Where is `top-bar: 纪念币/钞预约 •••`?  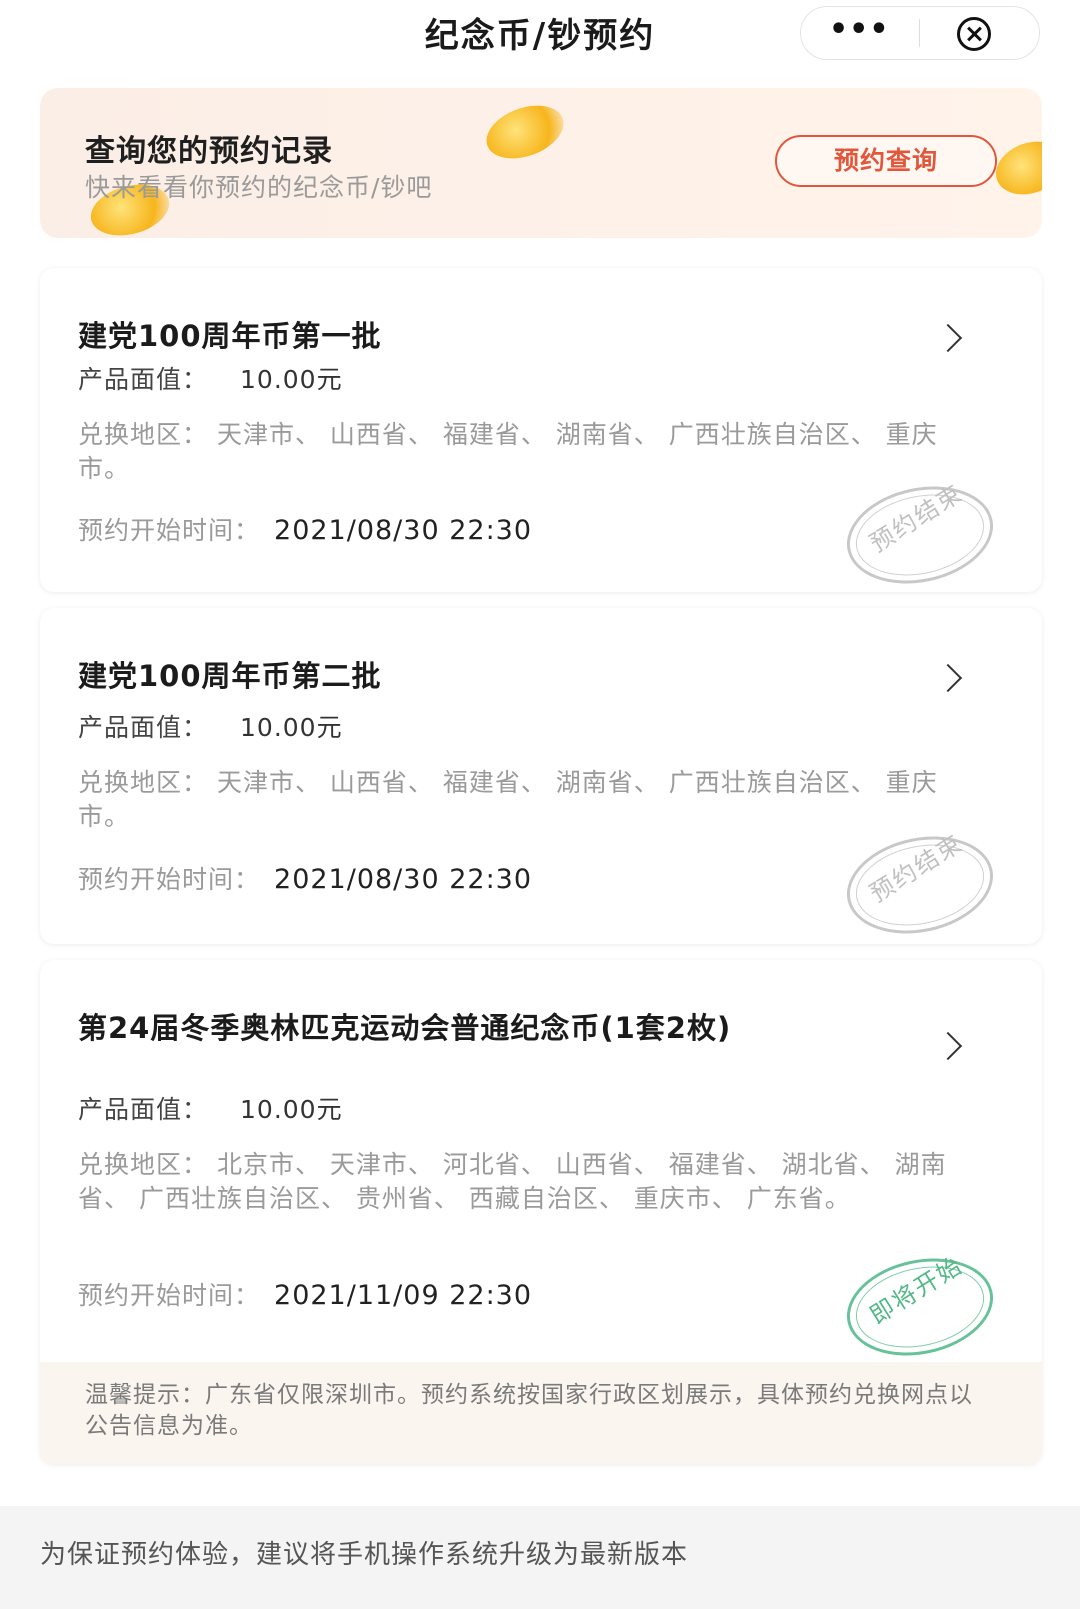 top-bar: 纪念币/钞预约 ••• is located at coordinates (540, 35).